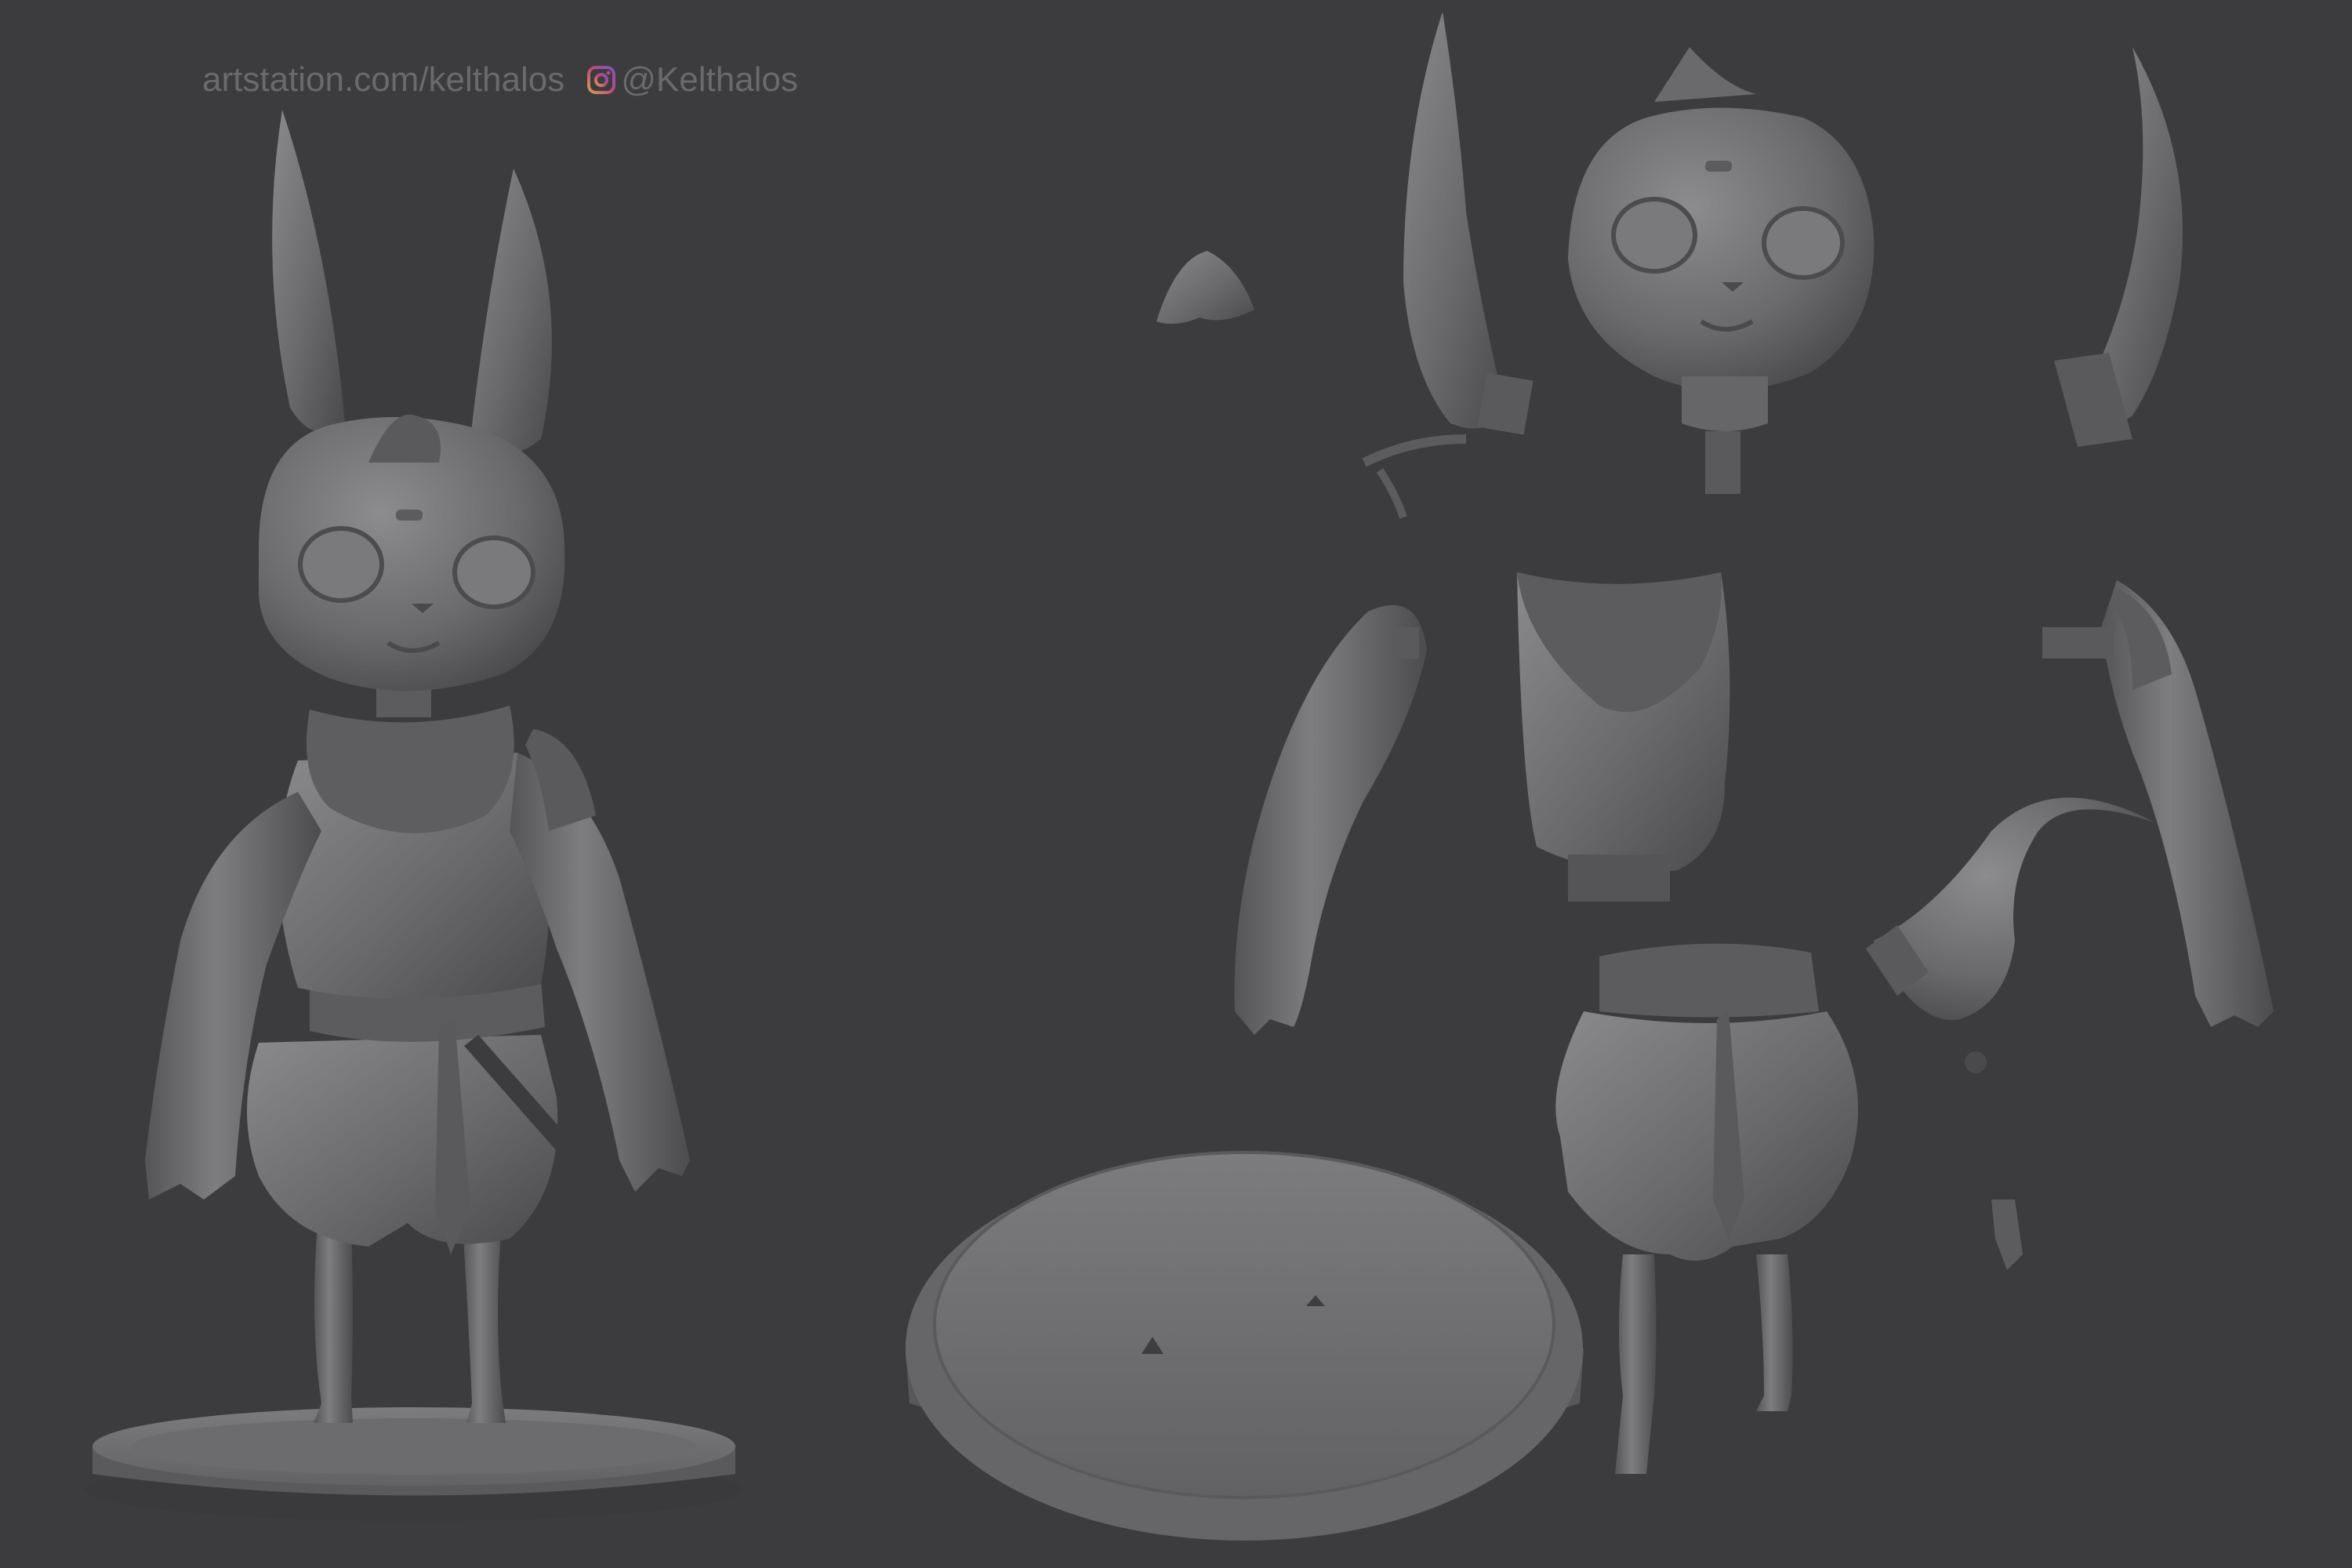 This screenshot has height=1568, width=2352. I want to click on part-right-ear, so click(2118, 247).